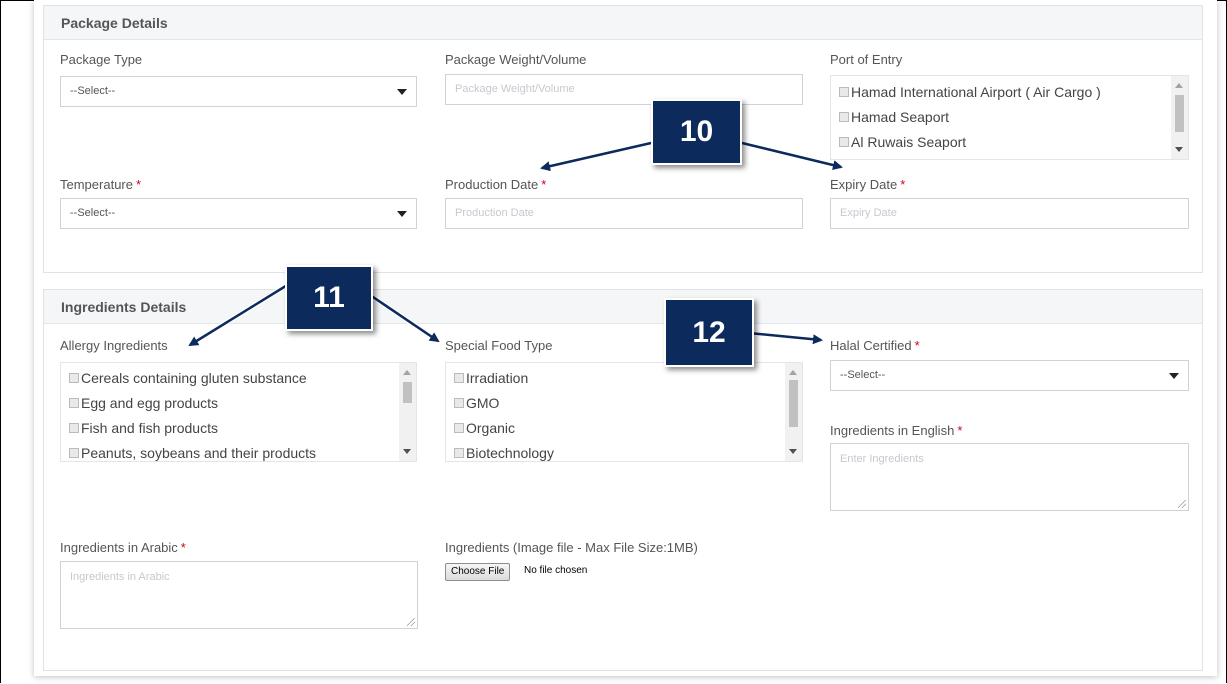 The image size is (1227, 684). Describe the element at coordinates (404, 318) in the screenshot. I see `arrow-to-special-food-type` at that location.